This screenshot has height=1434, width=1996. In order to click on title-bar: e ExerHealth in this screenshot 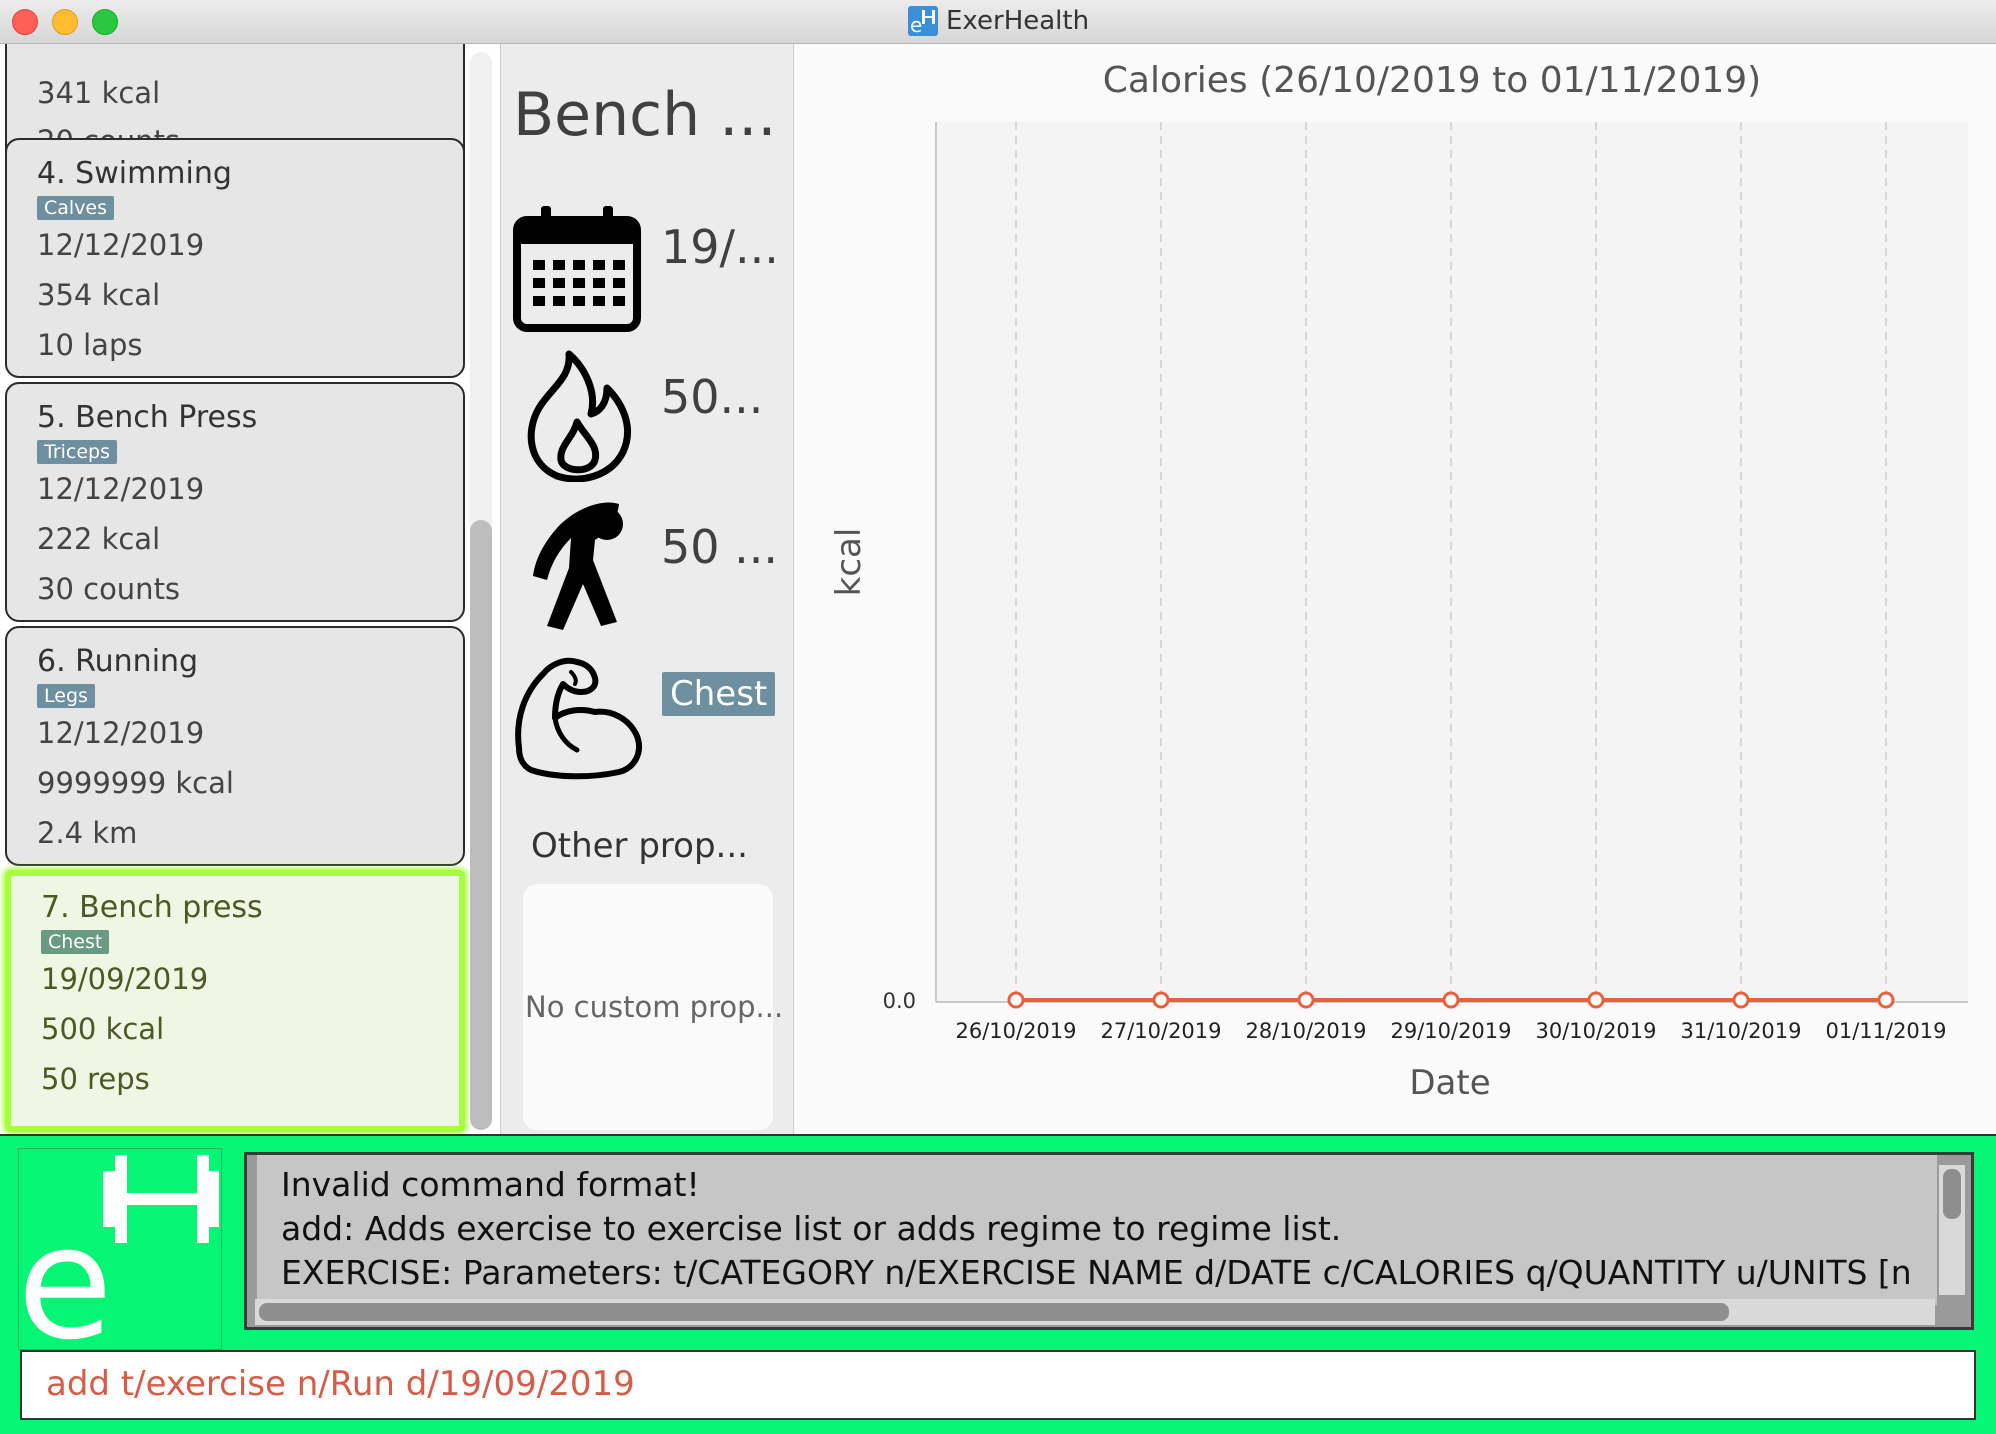, I will do `click(998, 22)`.